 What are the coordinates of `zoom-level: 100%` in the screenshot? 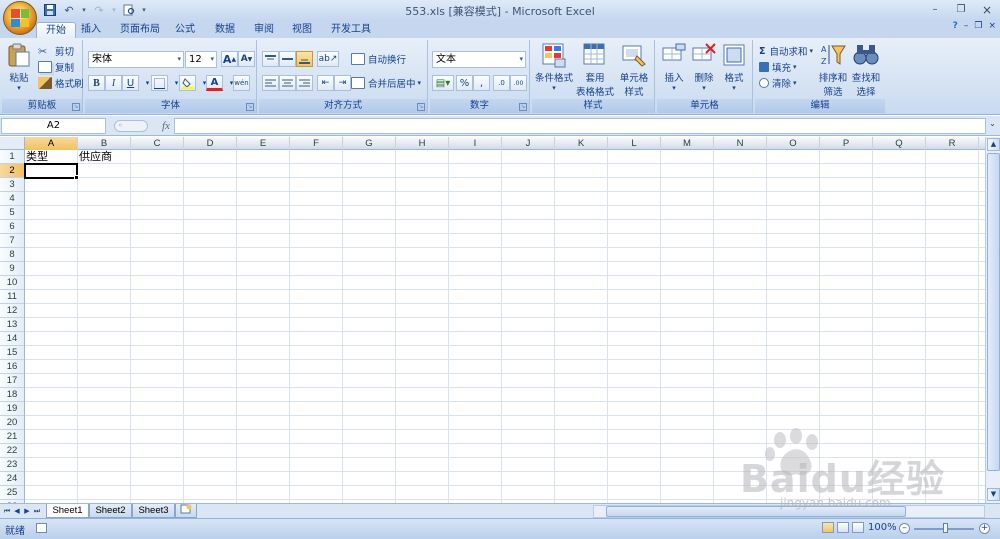 It's located at (882, 527).